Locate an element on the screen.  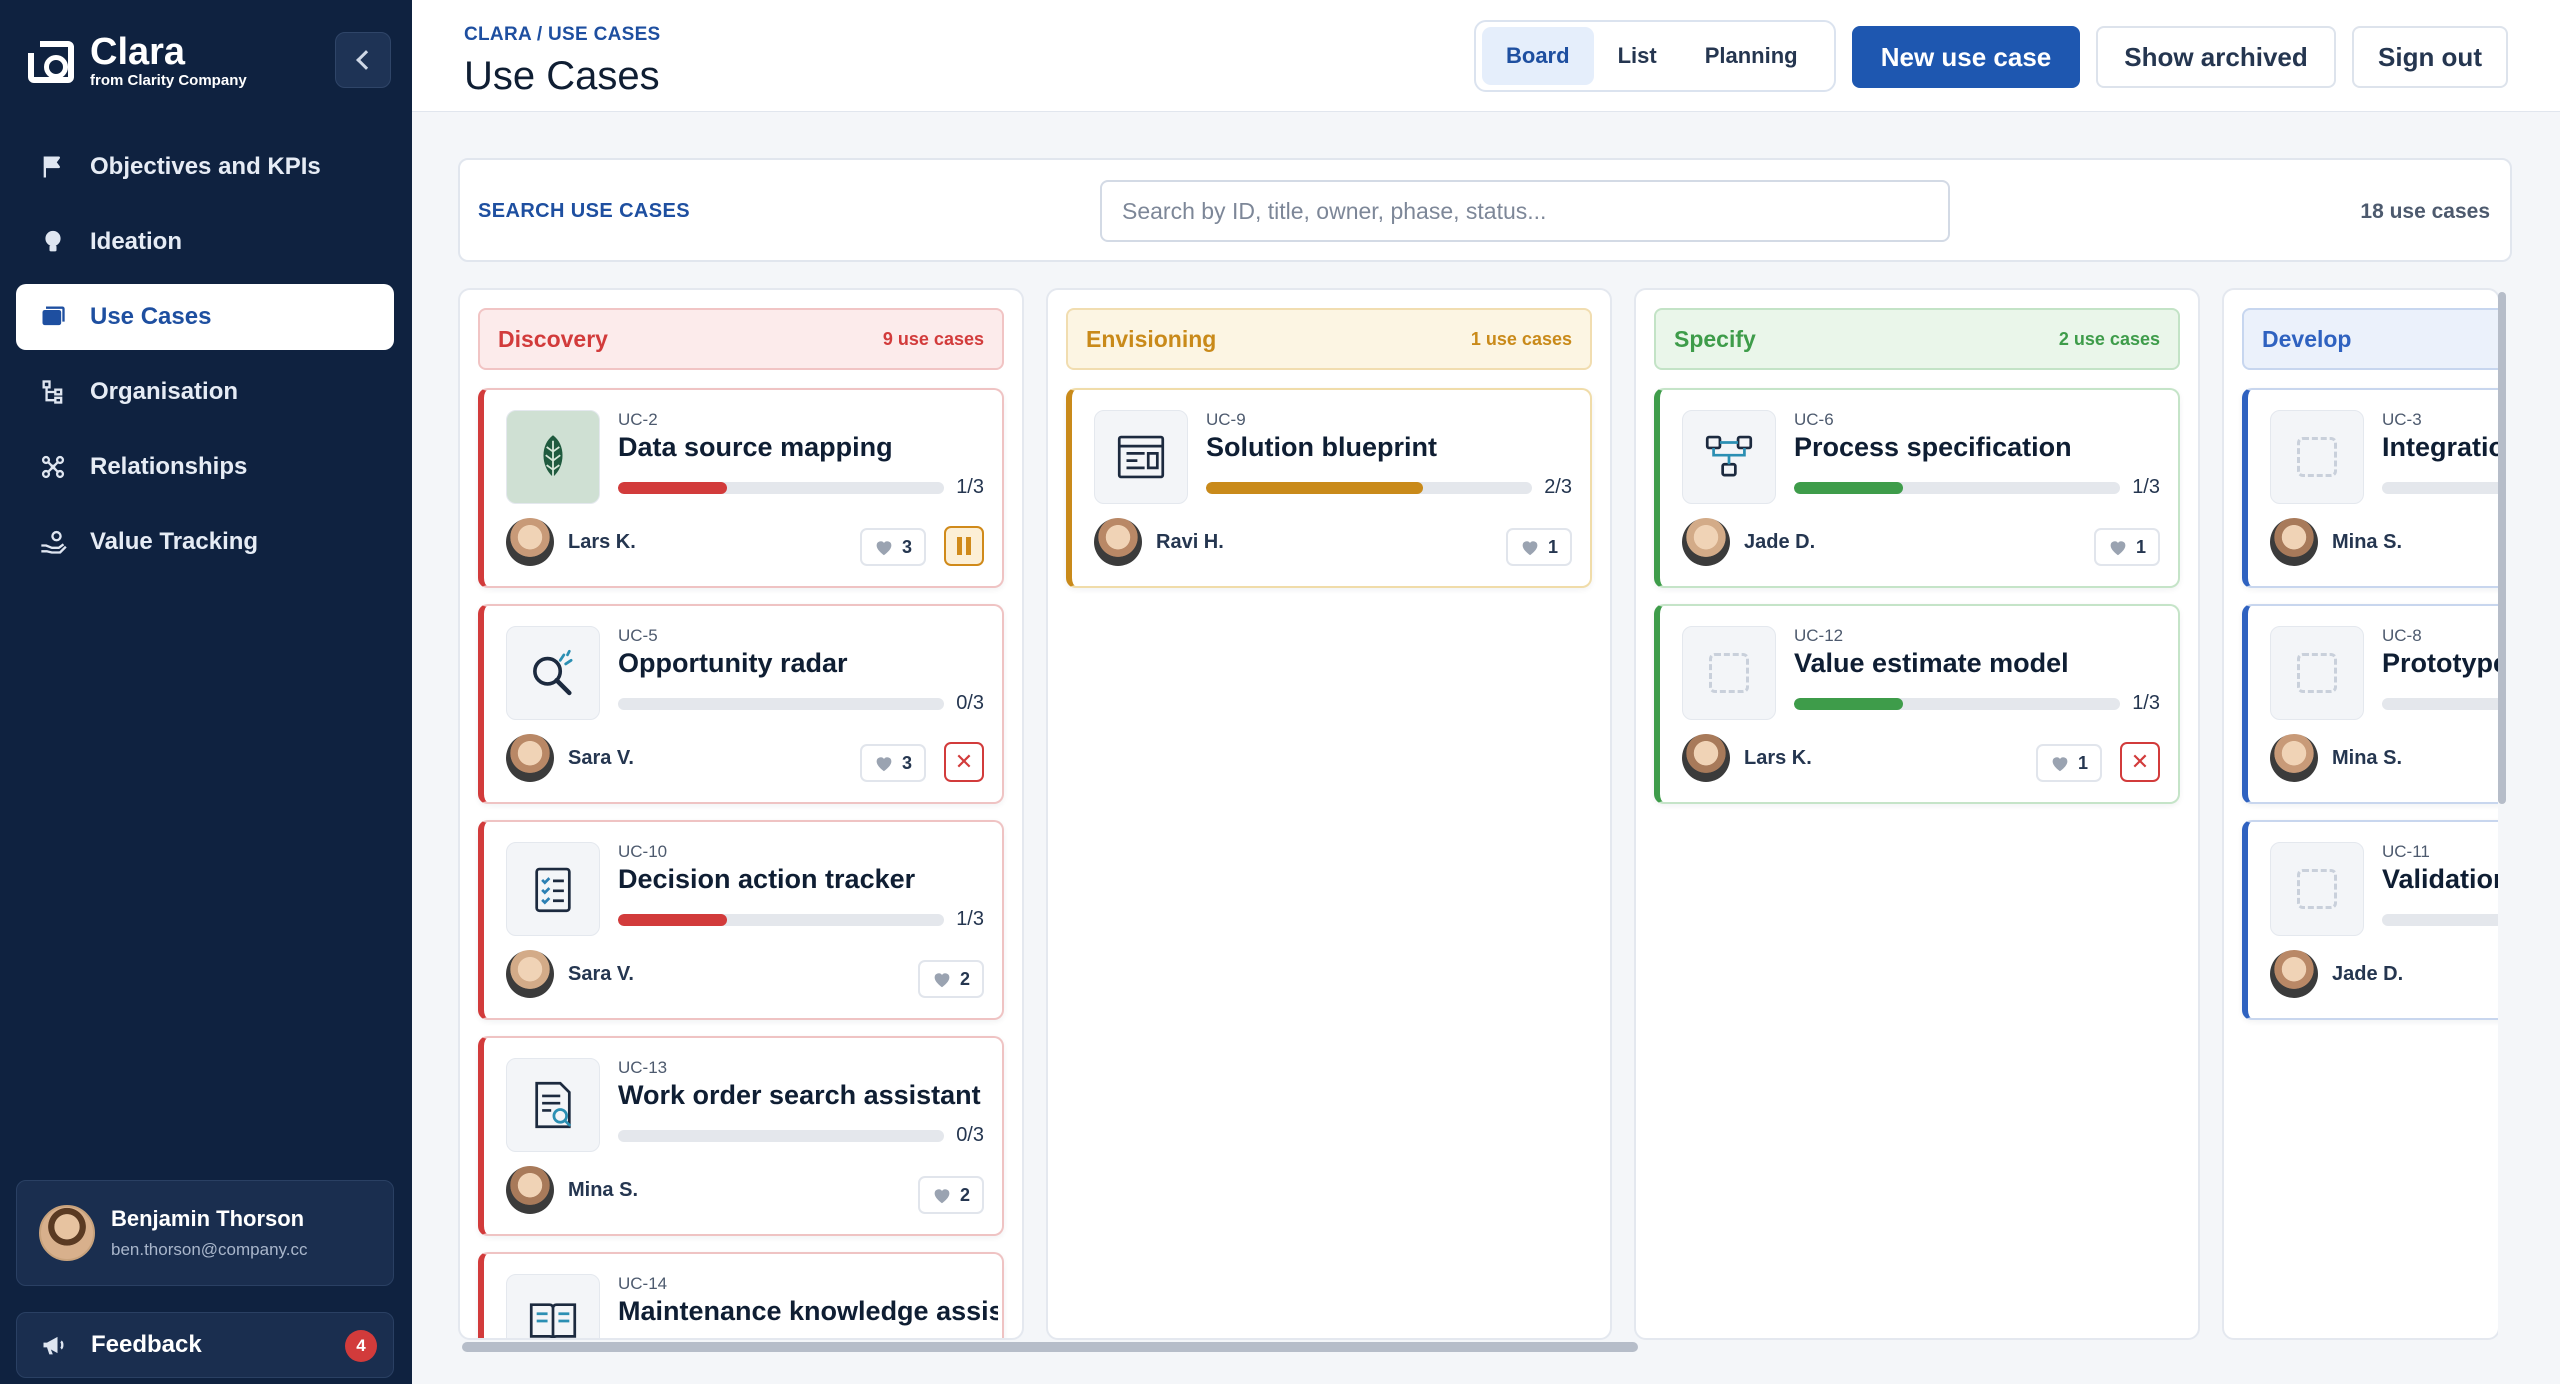
view-toggle: Board List Planning is located at coordinates (1655, 56).